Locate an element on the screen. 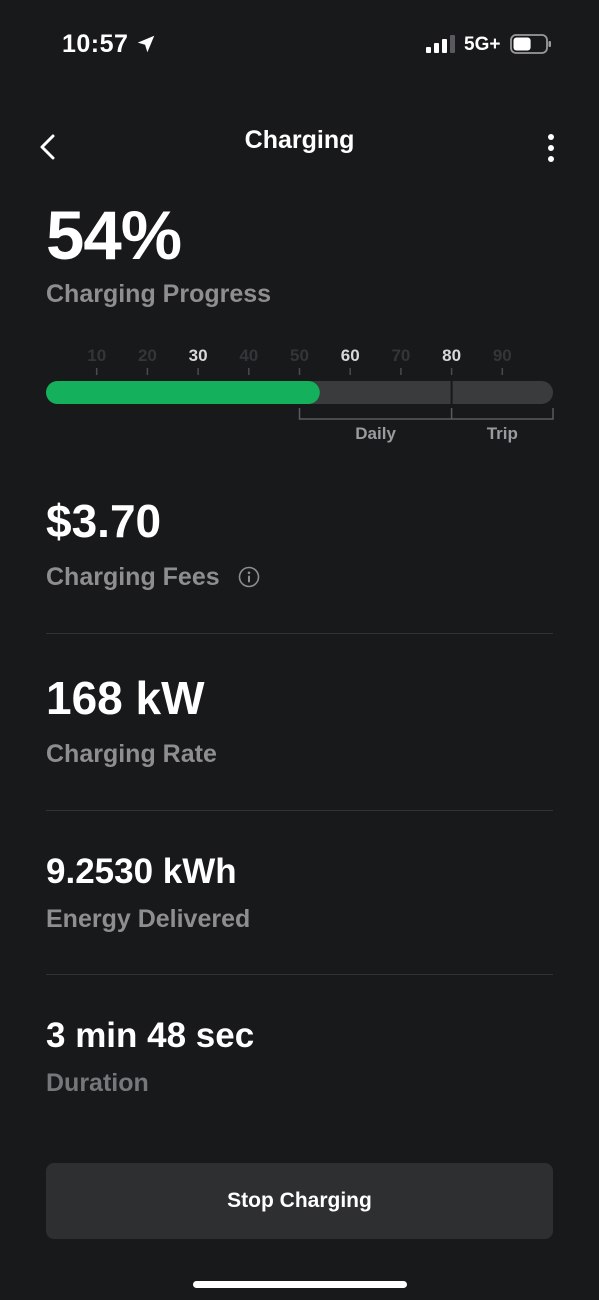  more-options-button is located at coordinates (551, 148).